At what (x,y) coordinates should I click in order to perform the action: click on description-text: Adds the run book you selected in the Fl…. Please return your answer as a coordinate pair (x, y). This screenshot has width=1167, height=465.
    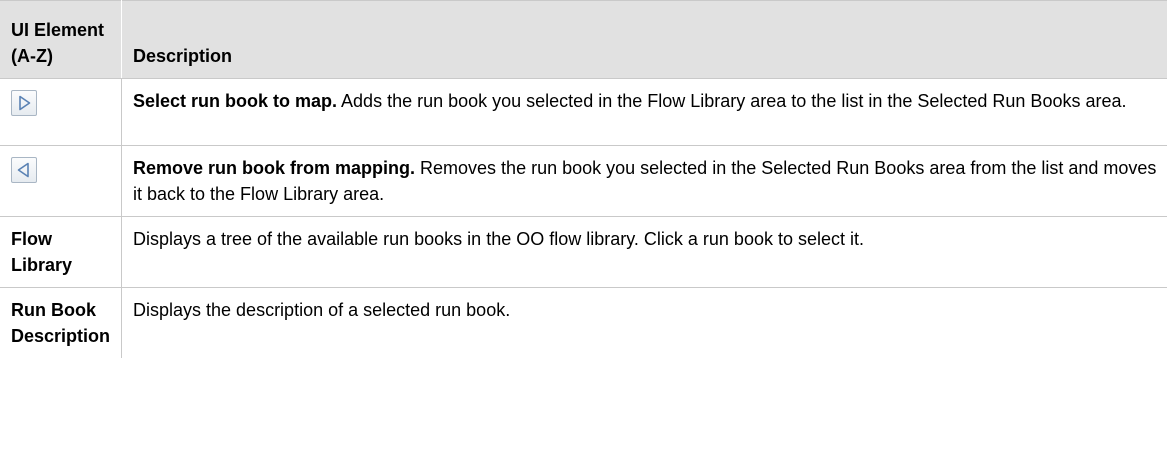
    Looking at the image, I should click on (732, 101).